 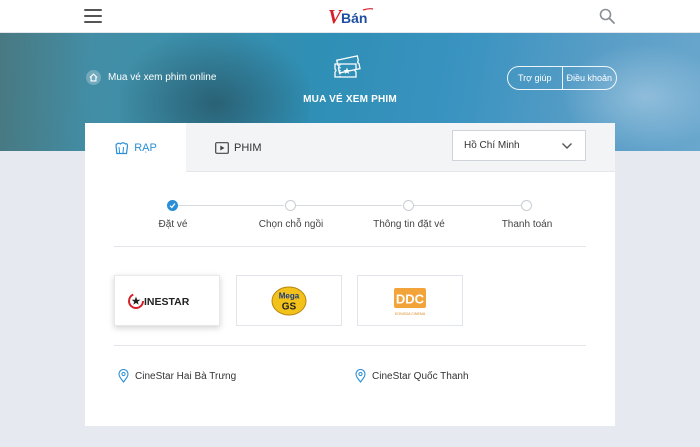 I want to click on top-bar: V Bán, so click(x=350, y=16).